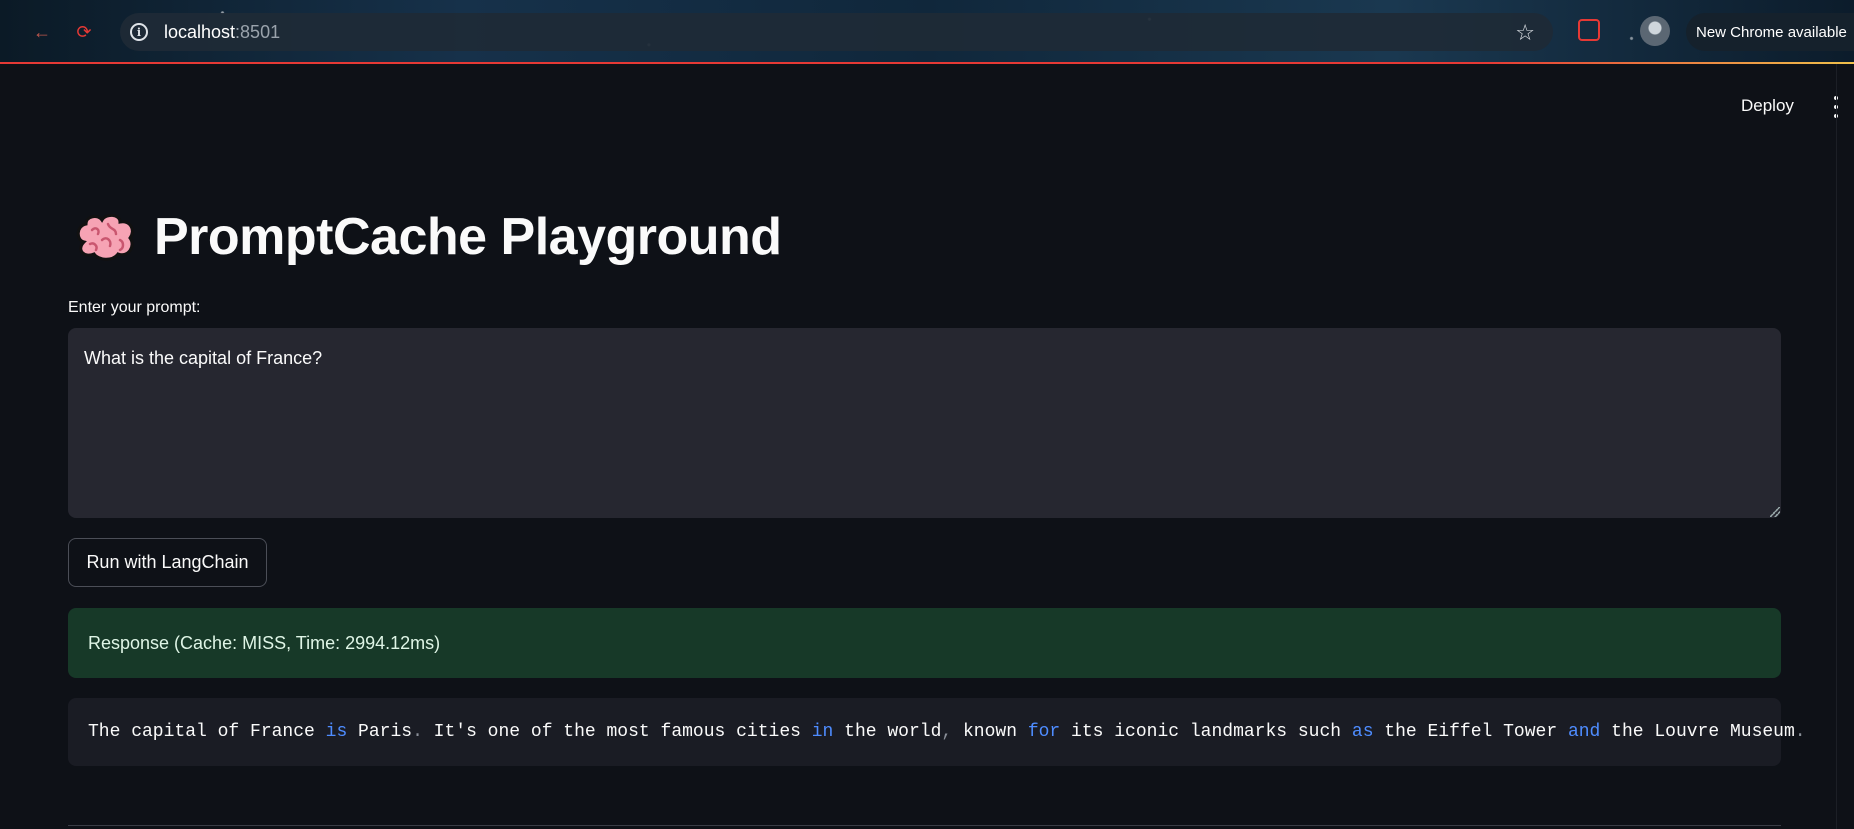  I want to click on response-token: in, so click(822, 732).